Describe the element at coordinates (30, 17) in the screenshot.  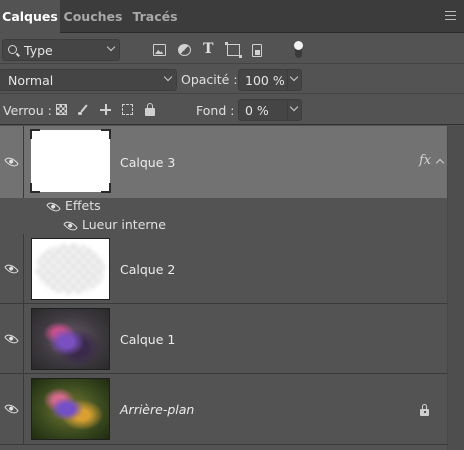
I see `tab-layers: Calques` at that location.